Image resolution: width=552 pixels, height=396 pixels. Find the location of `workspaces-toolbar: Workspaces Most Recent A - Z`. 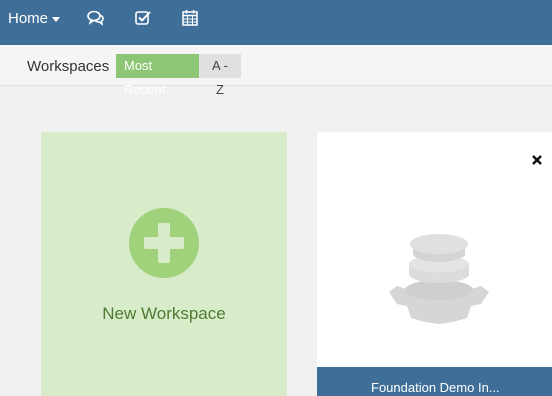

workspaces-toolbar: Workspaces Most Recent A - Z is located at coordinates (276, 71).